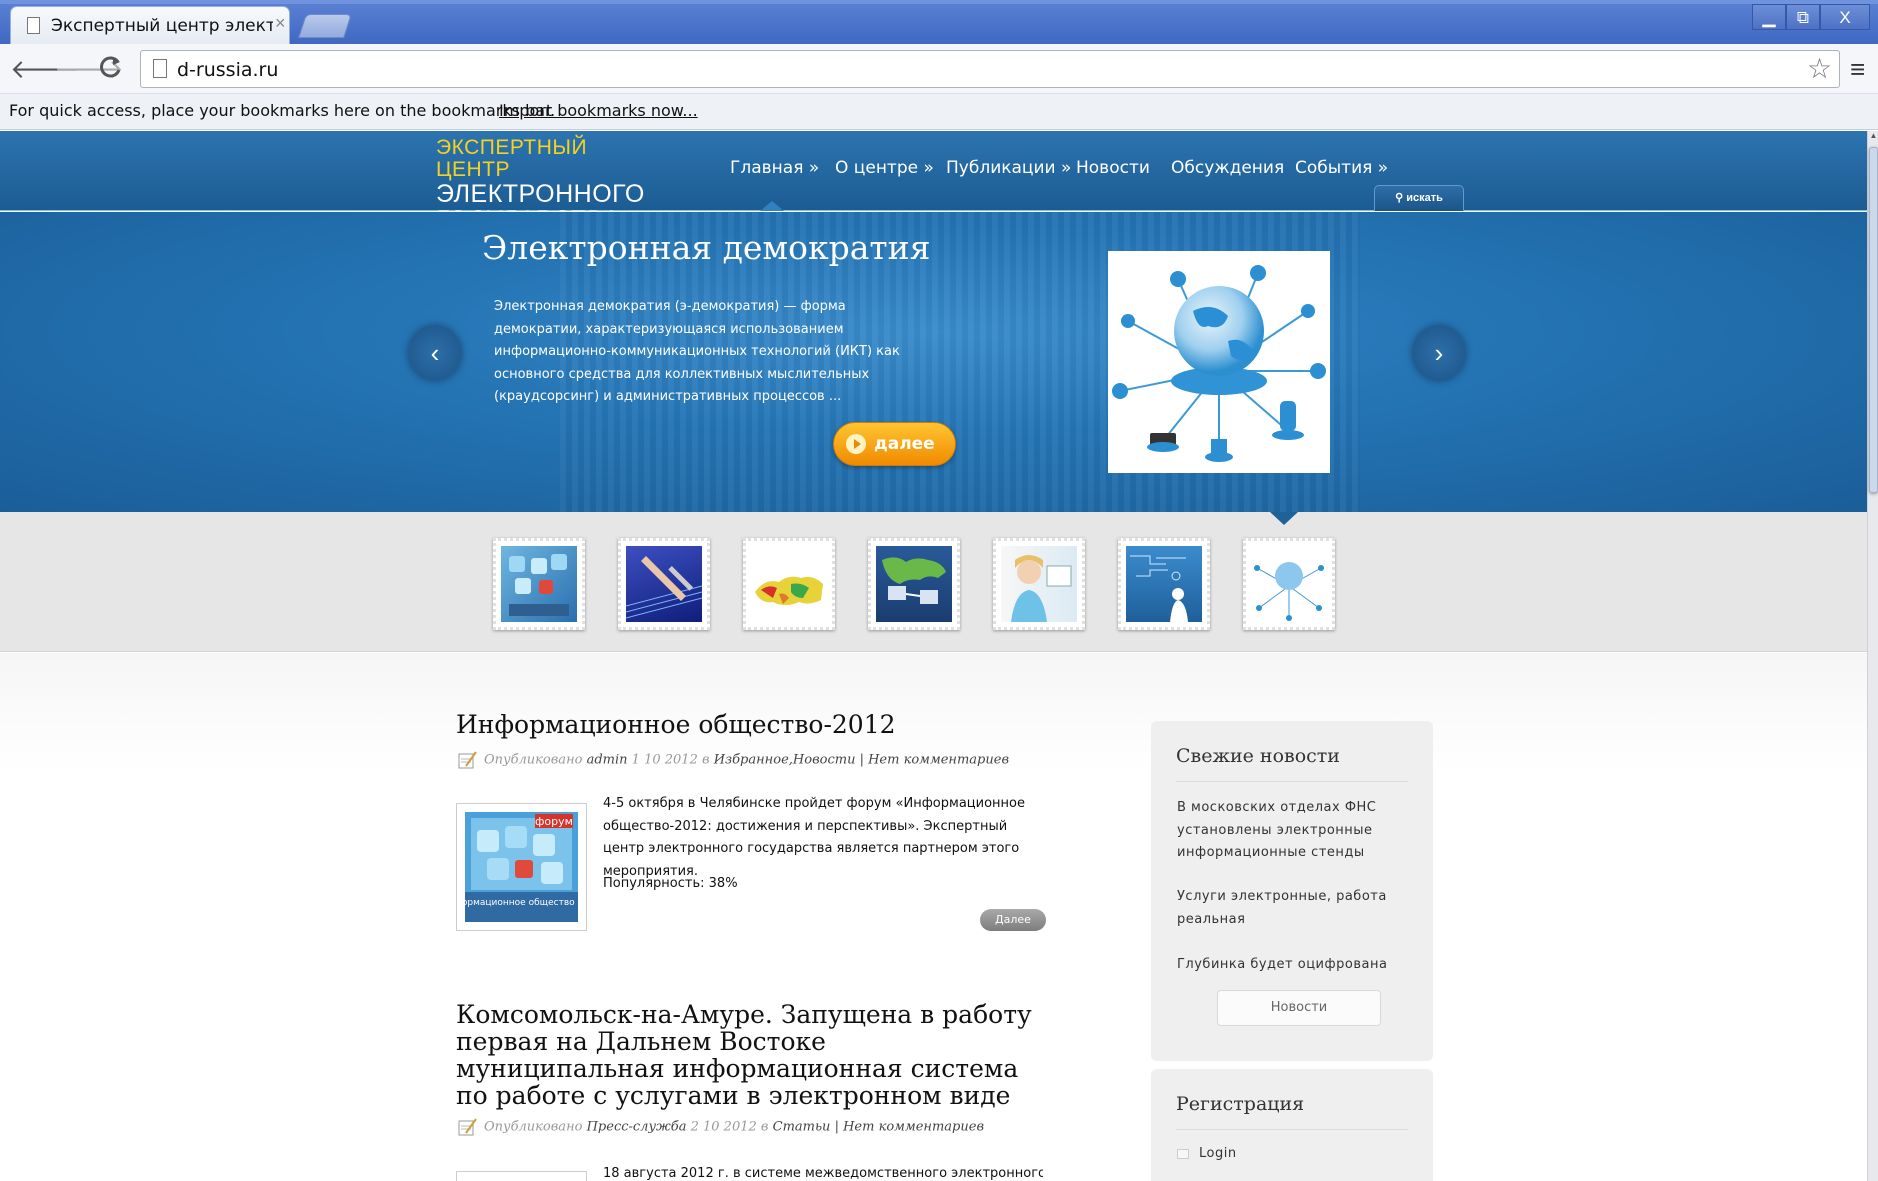  I want to click on slide-image-network-globe, so click(1219, 362).